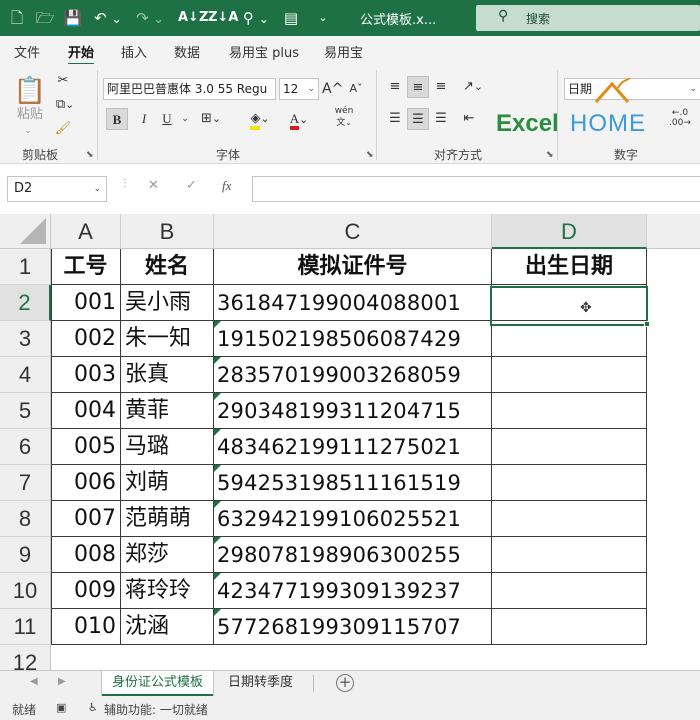 This screenshot has height=720, width=700. Describe the element at coordinates (353, 555) in the screenshot. I see `cell-cert: 298078198906300255` at that location.